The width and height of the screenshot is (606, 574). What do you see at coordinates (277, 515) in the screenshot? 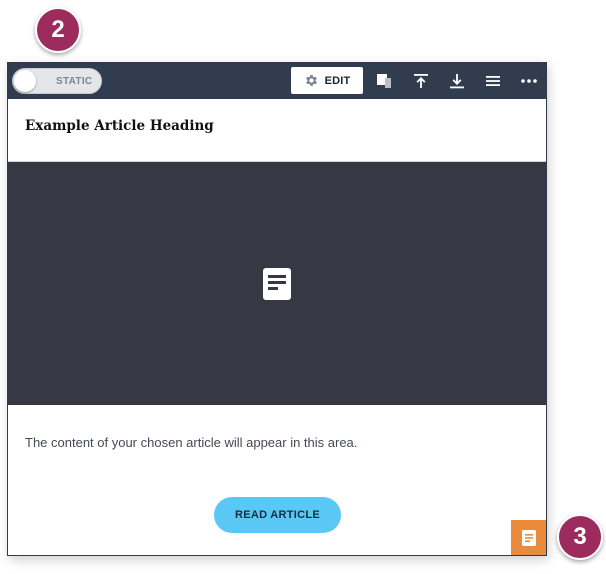
I see `read-article-button: READ ARTICLE` at bounding box center [277, 515].